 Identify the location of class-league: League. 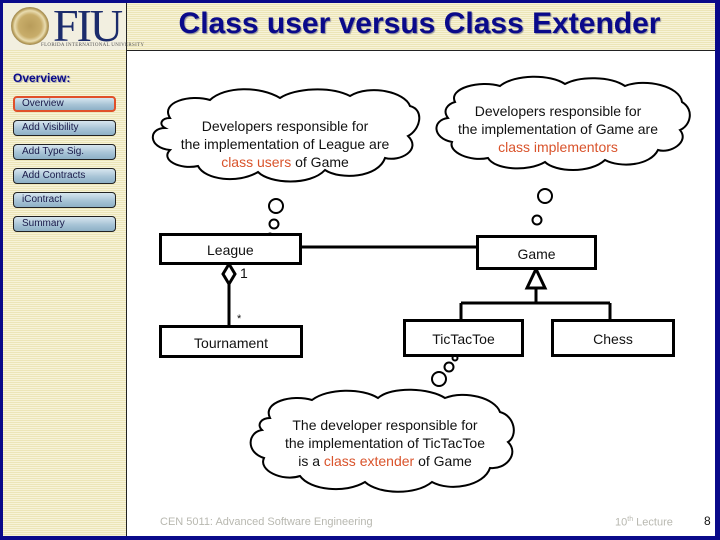
(230, 249).